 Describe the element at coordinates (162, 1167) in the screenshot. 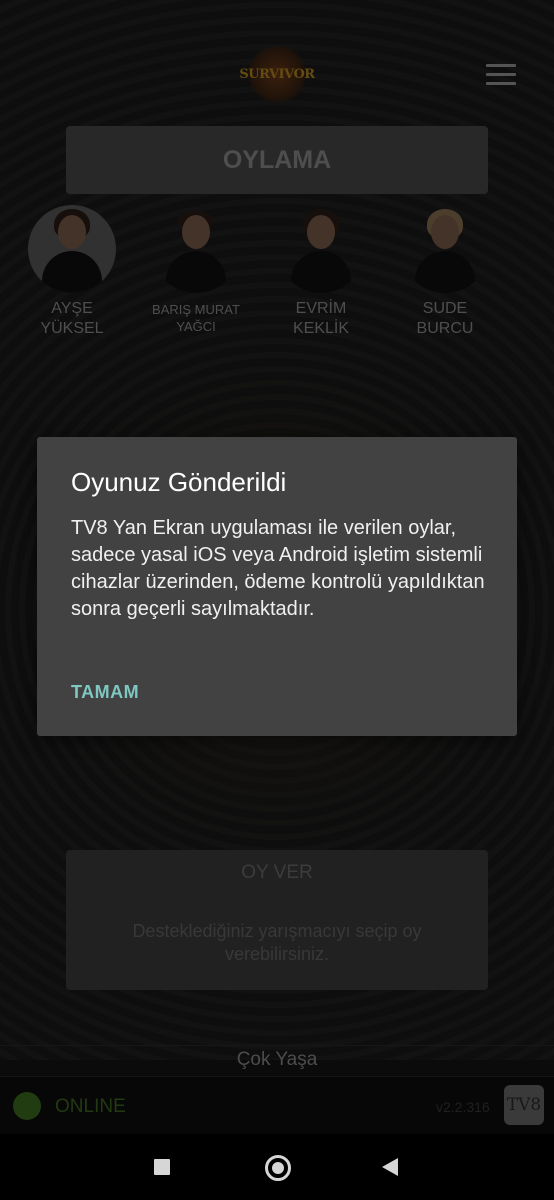

I see `recent-apps-icon` at that location.